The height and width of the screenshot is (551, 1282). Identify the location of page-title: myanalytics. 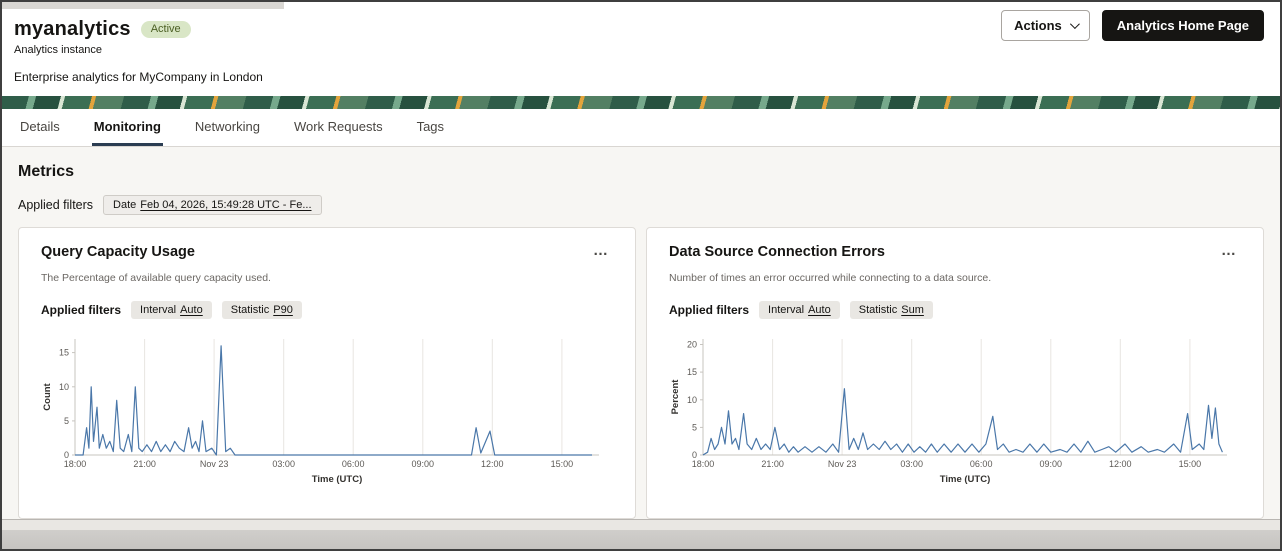
(72, 29).